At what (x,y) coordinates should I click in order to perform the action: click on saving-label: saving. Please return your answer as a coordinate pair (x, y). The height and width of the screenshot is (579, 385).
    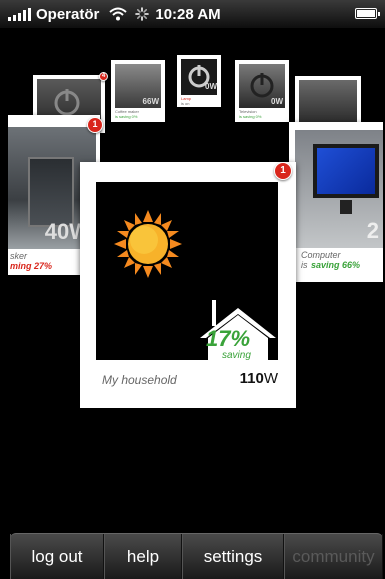
    Looking at the image, I should click on (236, 355).